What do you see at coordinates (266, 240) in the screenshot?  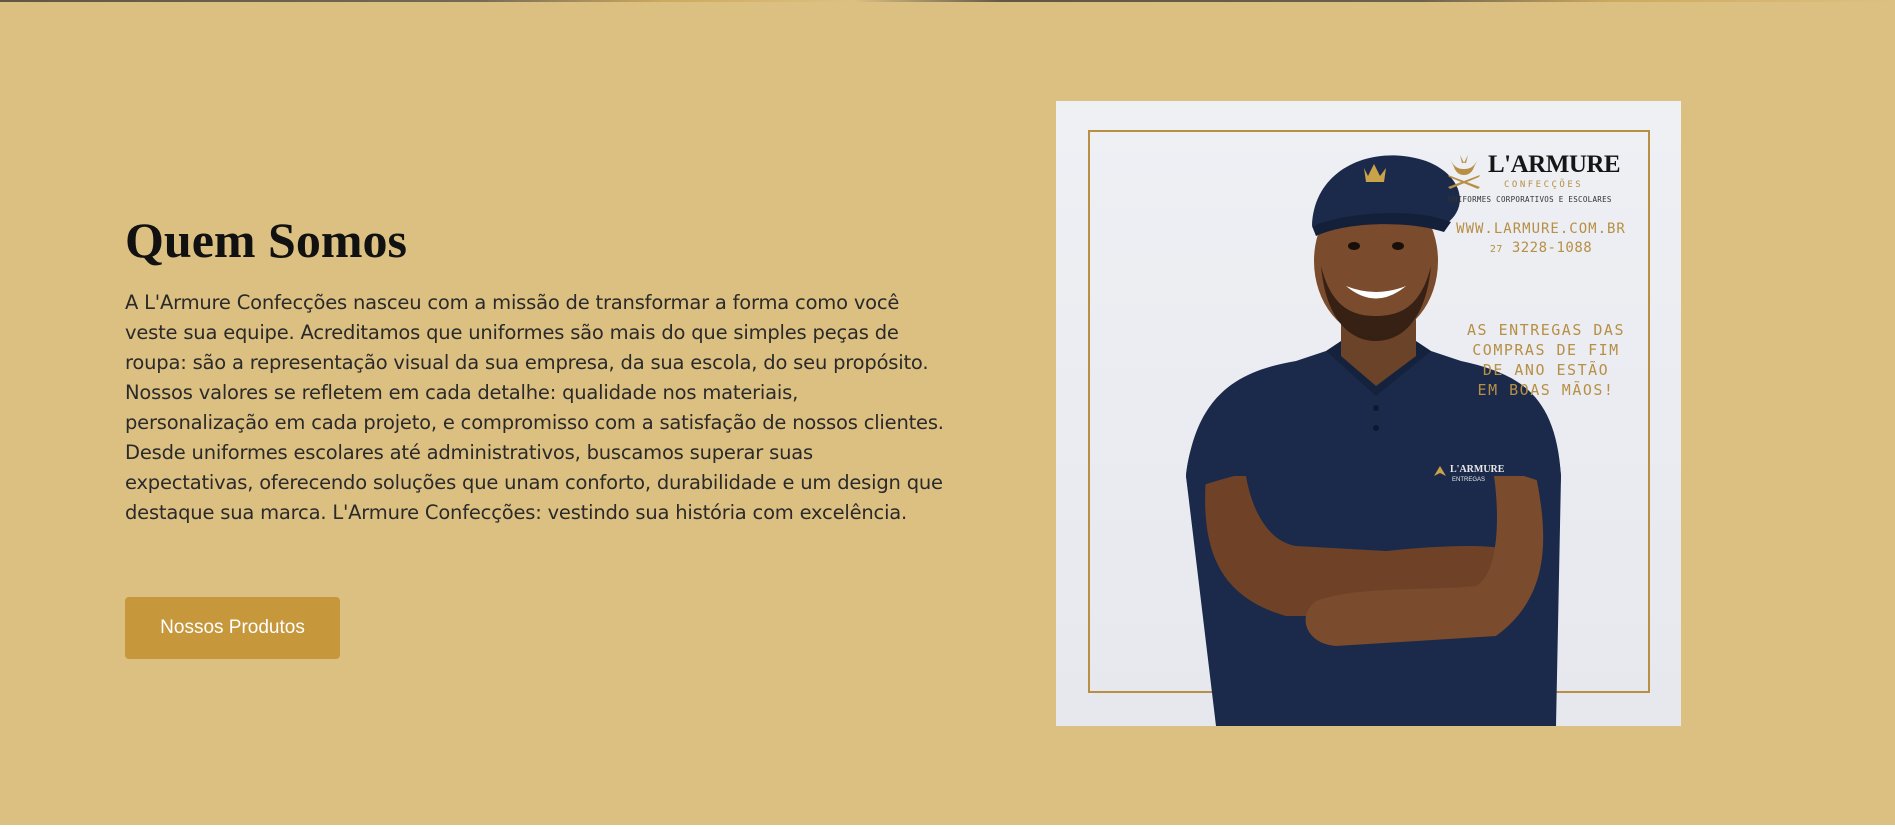 I see `about-title: Quem Somos` at bounding box center [266, 240].